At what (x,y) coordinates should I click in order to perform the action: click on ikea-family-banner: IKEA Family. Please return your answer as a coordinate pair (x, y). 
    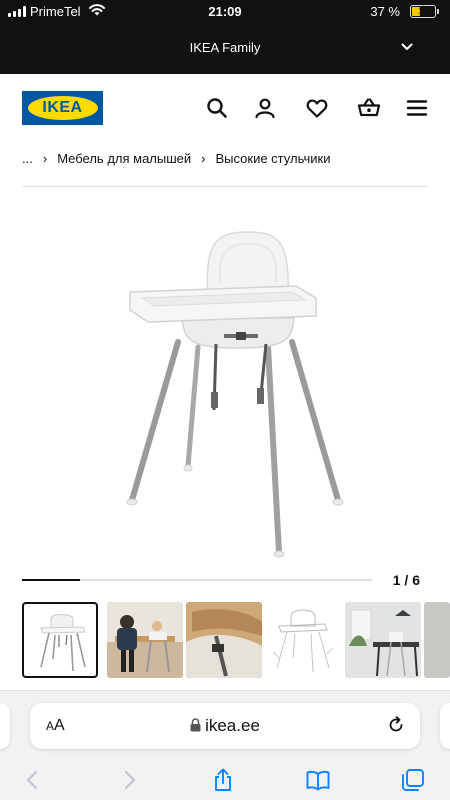
    Looking at the image, I should click on (225, 49).